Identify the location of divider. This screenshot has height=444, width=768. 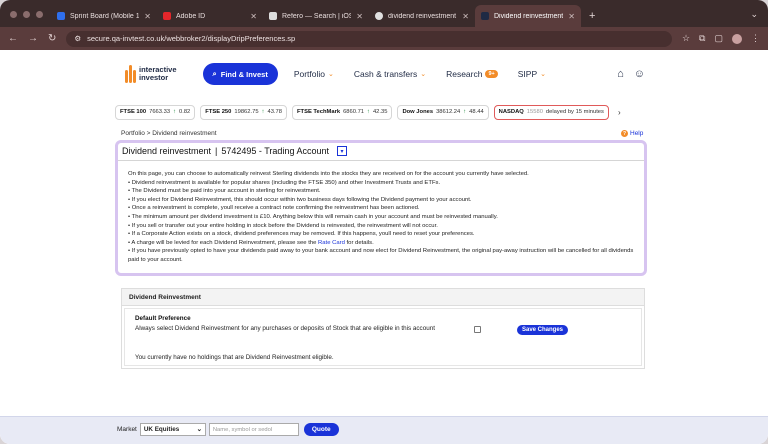
(381, 160).